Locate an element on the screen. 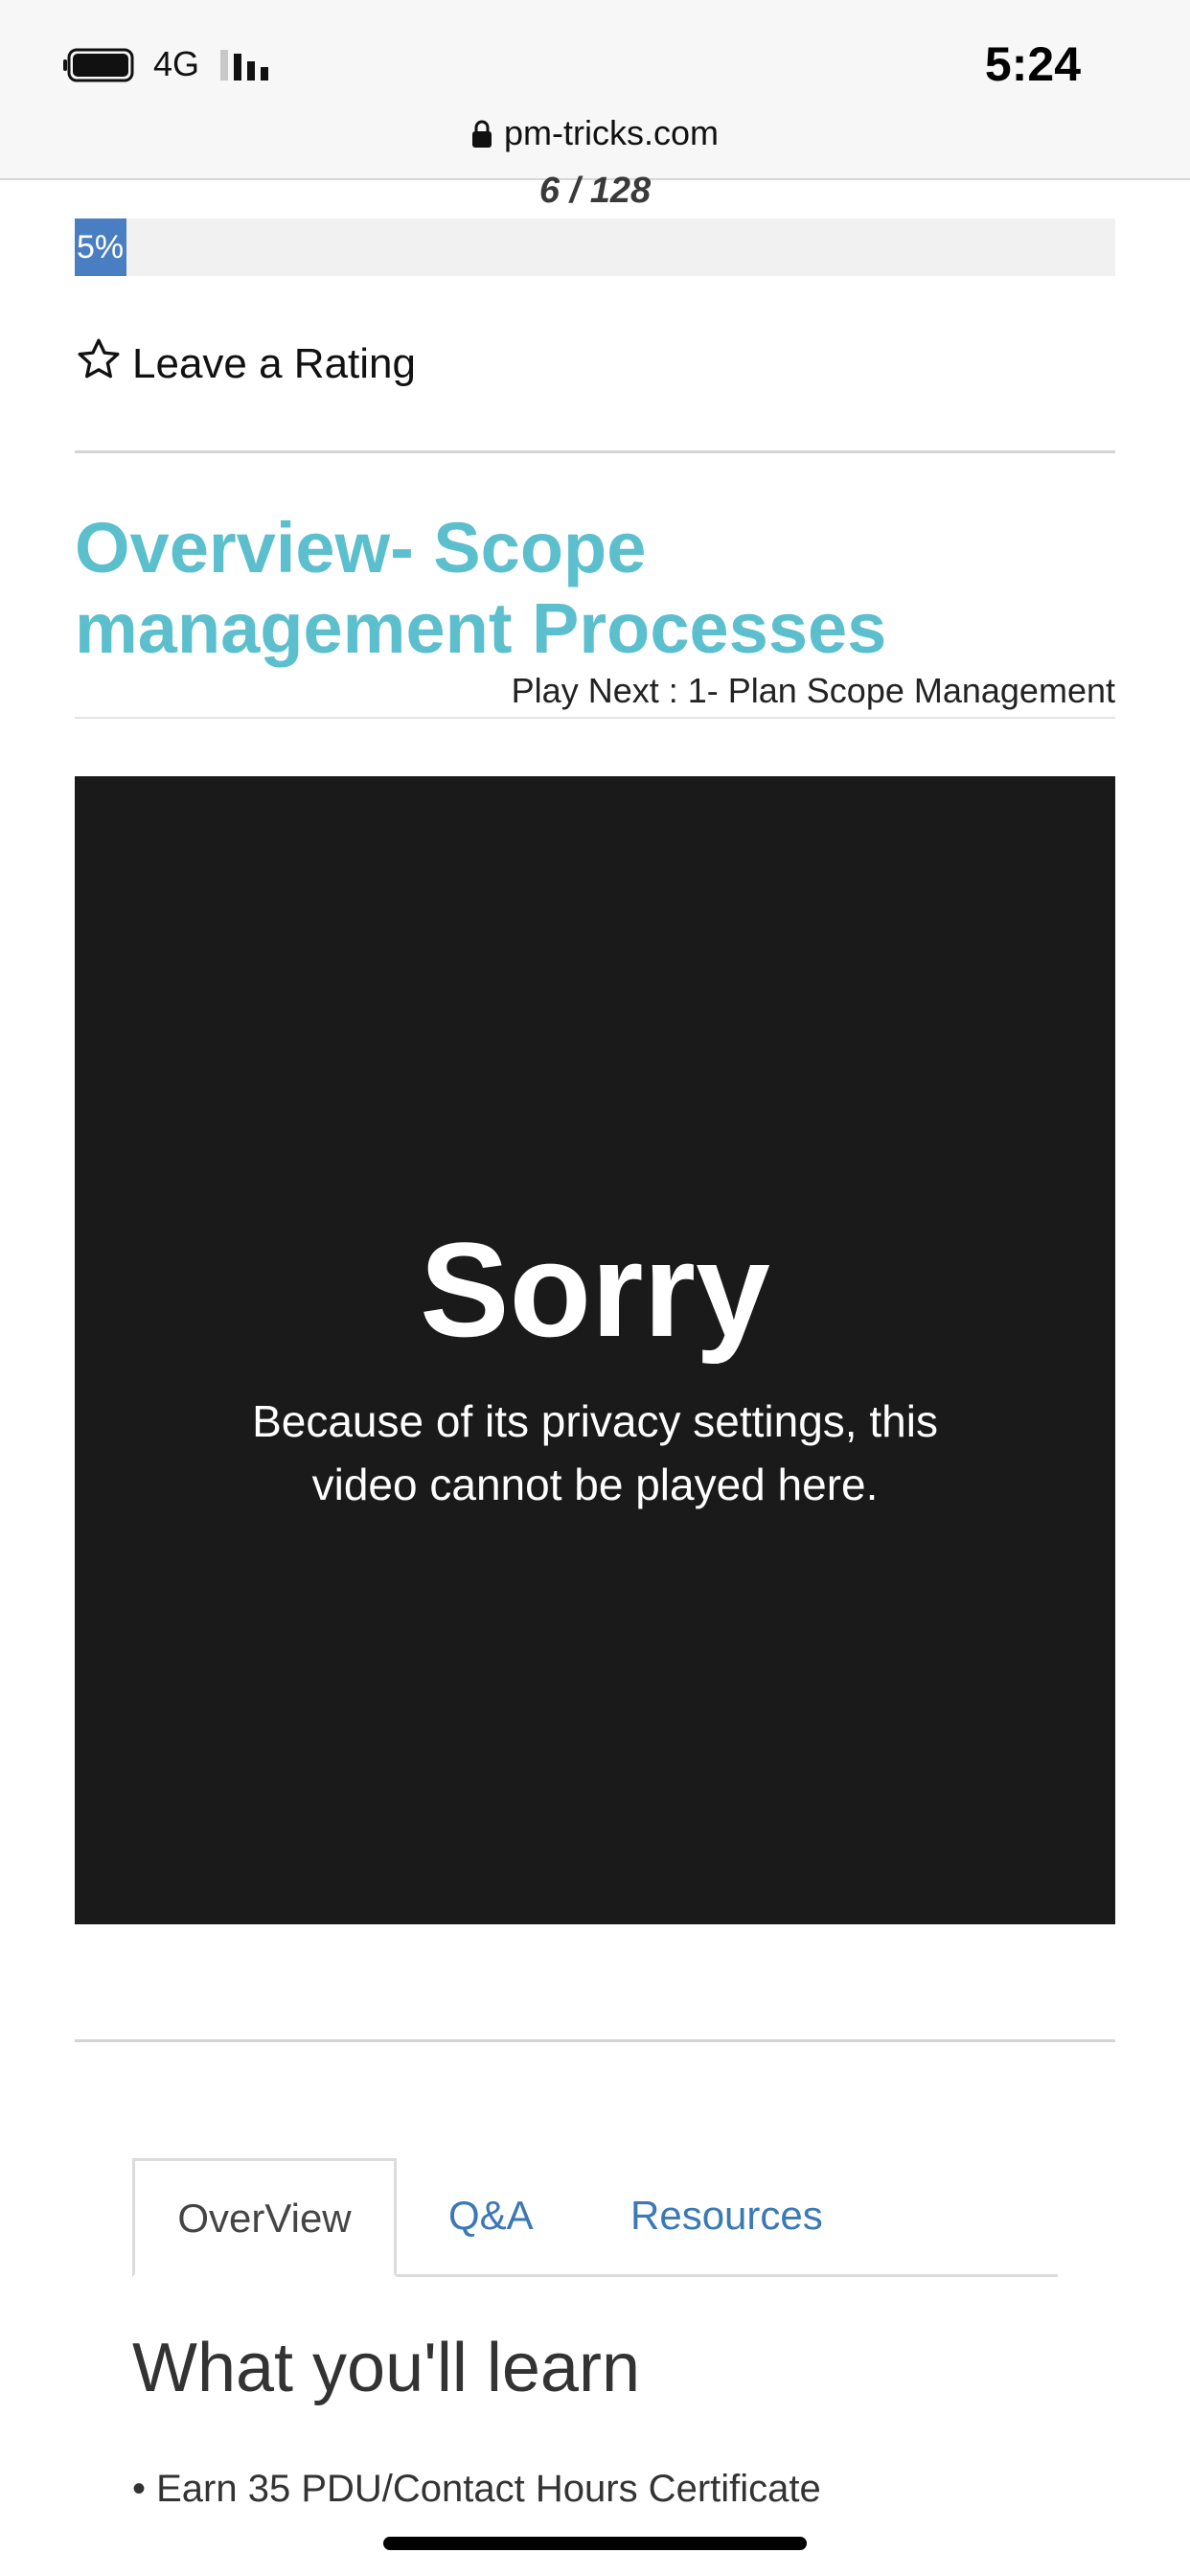  what-youll-learn-heading: What you'll learn is located at coordinates (386, 2368).